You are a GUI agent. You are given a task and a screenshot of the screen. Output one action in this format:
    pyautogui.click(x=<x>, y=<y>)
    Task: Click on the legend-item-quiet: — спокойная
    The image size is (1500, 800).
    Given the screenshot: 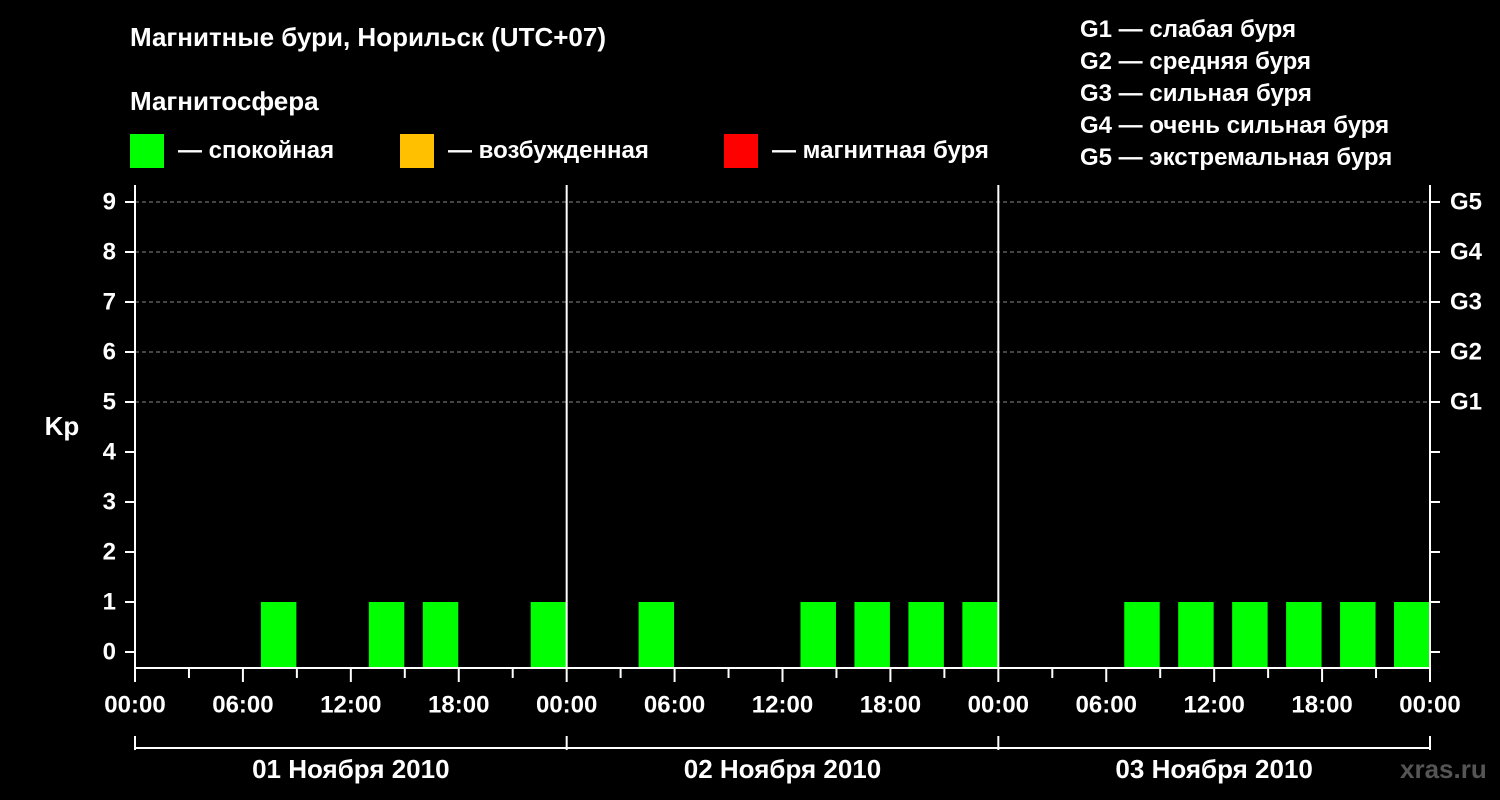 What is the action you would take?
    pyautogui.click(x=232, y=151)
    